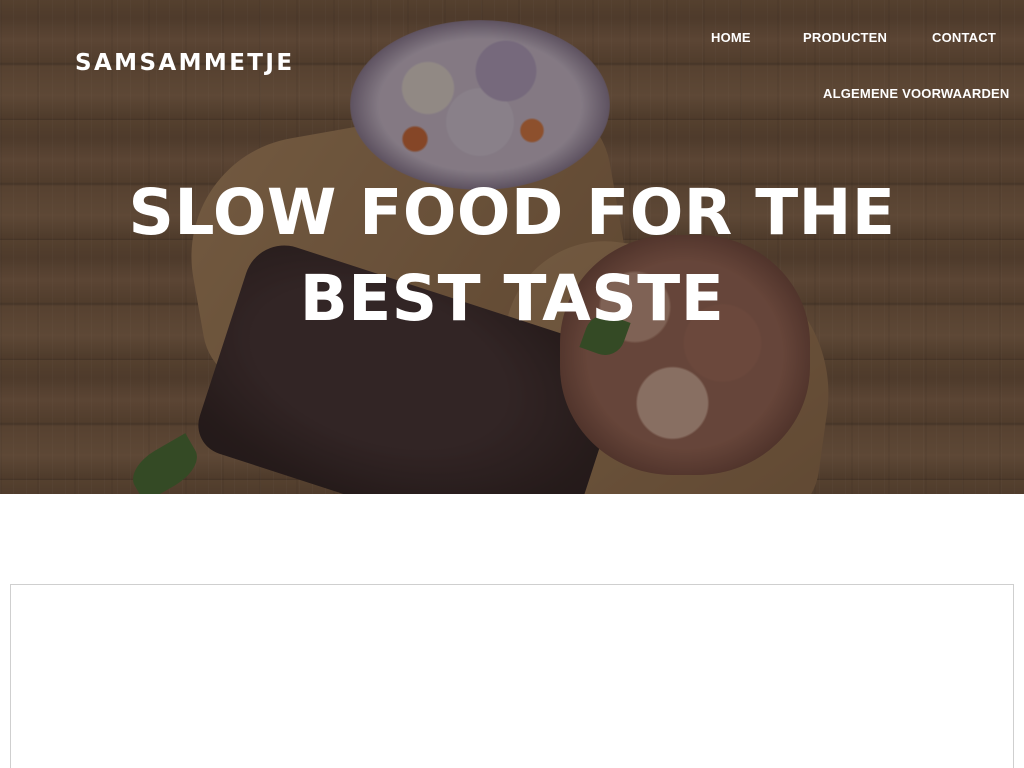 This screenshot has width=1024, height=768. What do you see at coordinates (184, 63) in the screenshot?
I see `site-logo: SAMSAMMETJE` at bounding box center [184, 63].